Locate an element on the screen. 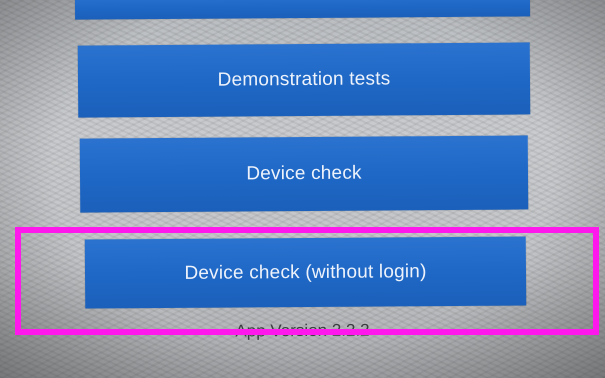  device-check-without-login-label: Device check (without login) is located at coordinates (305, 272).